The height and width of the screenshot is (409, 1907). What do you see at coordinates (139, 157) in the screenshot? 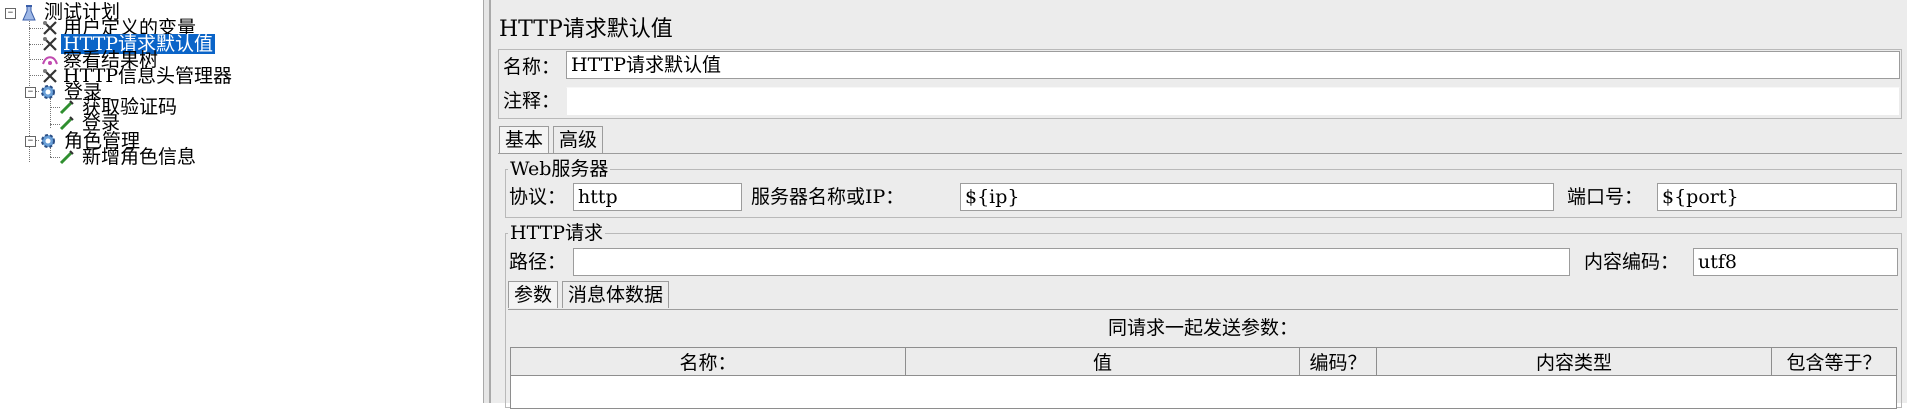
I see `tree-item-add-role: 新增角色信息` at bounding box center [139, 157].